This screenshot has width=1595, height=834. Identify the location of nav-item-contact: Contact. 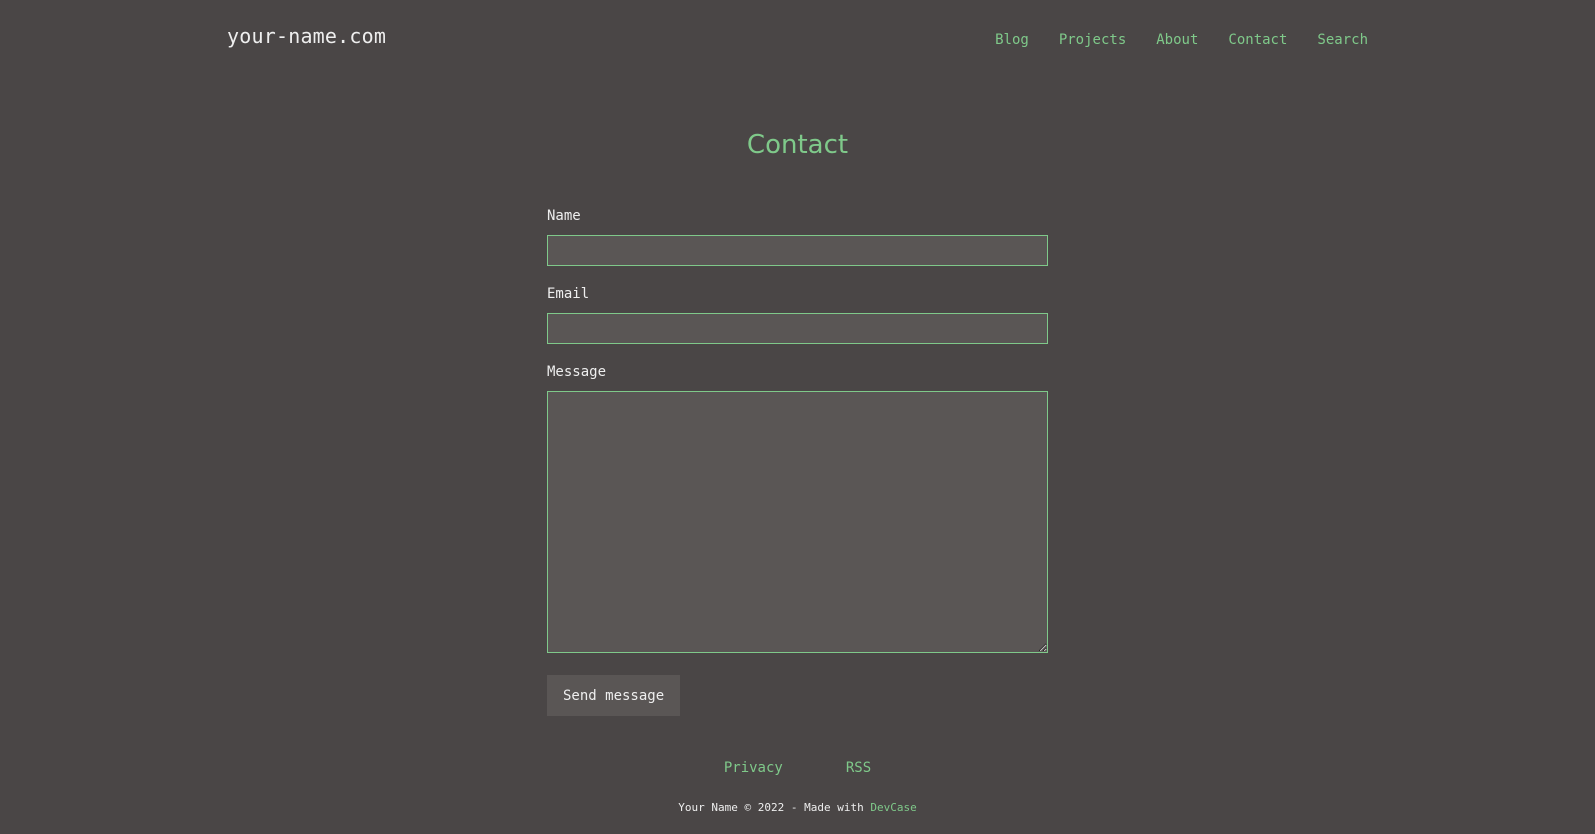
(1257, 40).